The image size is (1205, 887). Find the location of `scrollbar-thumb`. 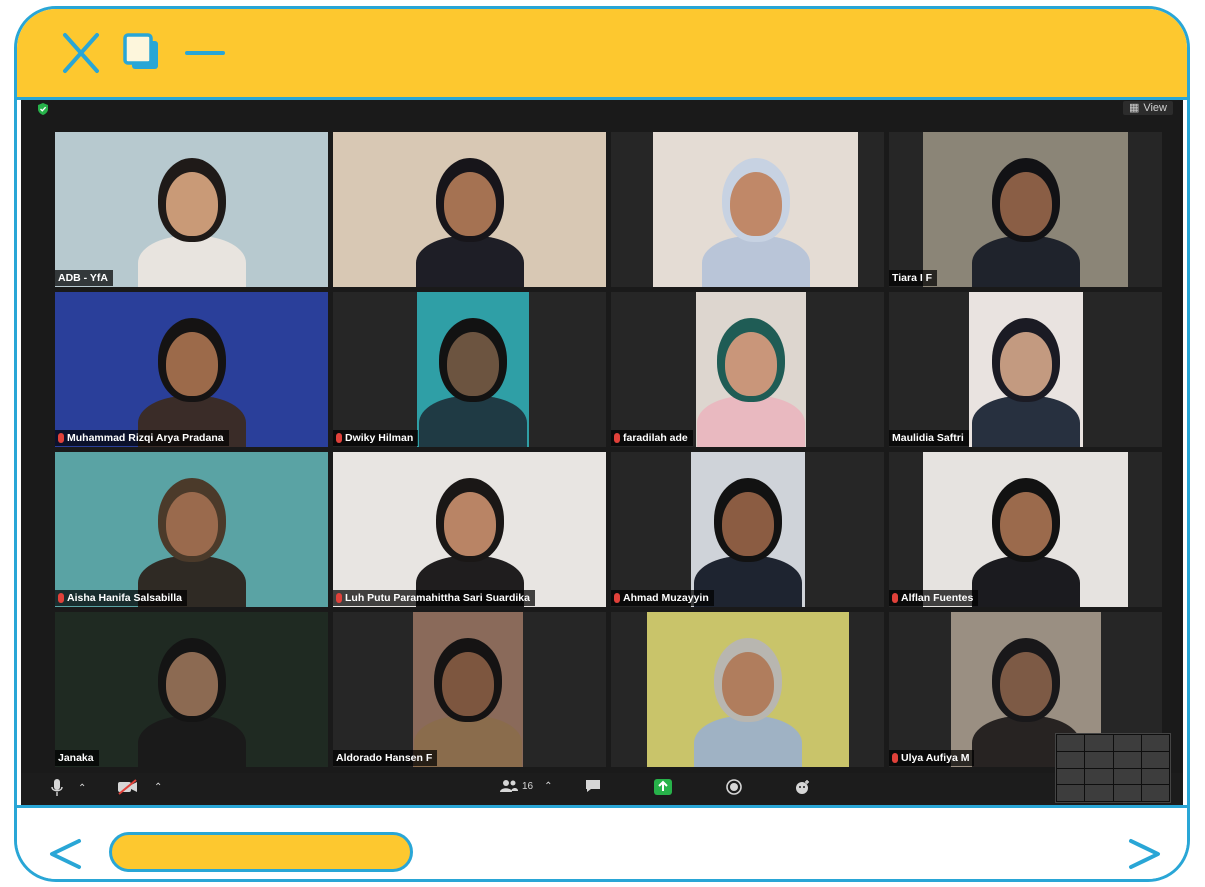

scrollbar-thumb is located at coordinates (261, 852).